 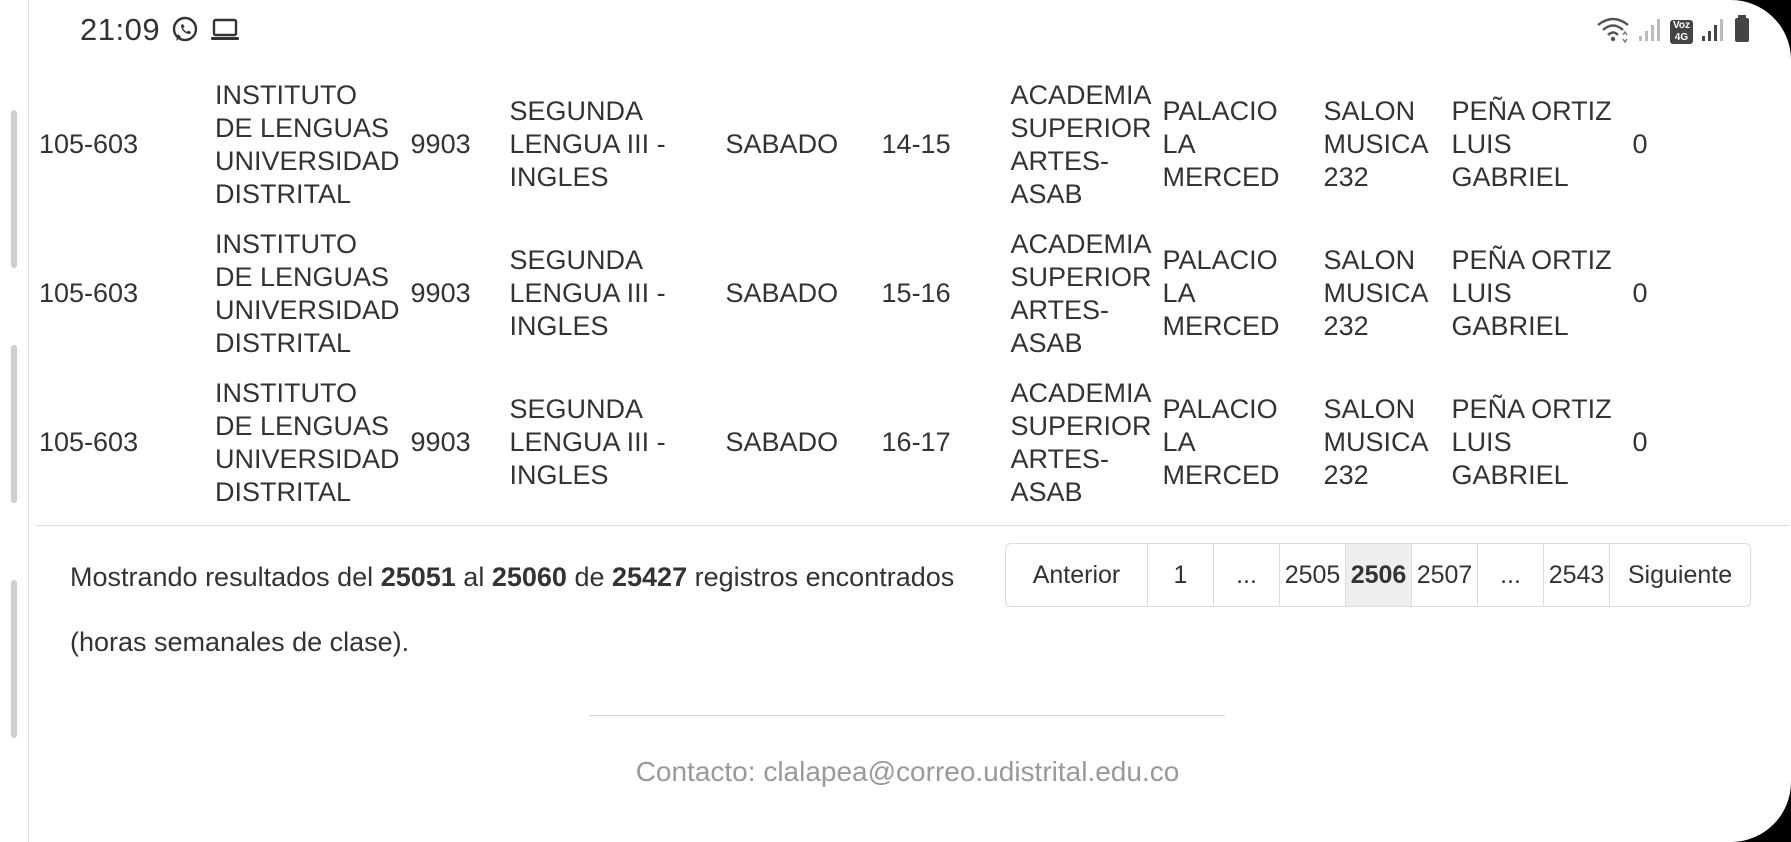 What do you see at coordinates (650, 577) in the screenshot?
I see `summary-total: 25427` at bounding box center [650, 577].